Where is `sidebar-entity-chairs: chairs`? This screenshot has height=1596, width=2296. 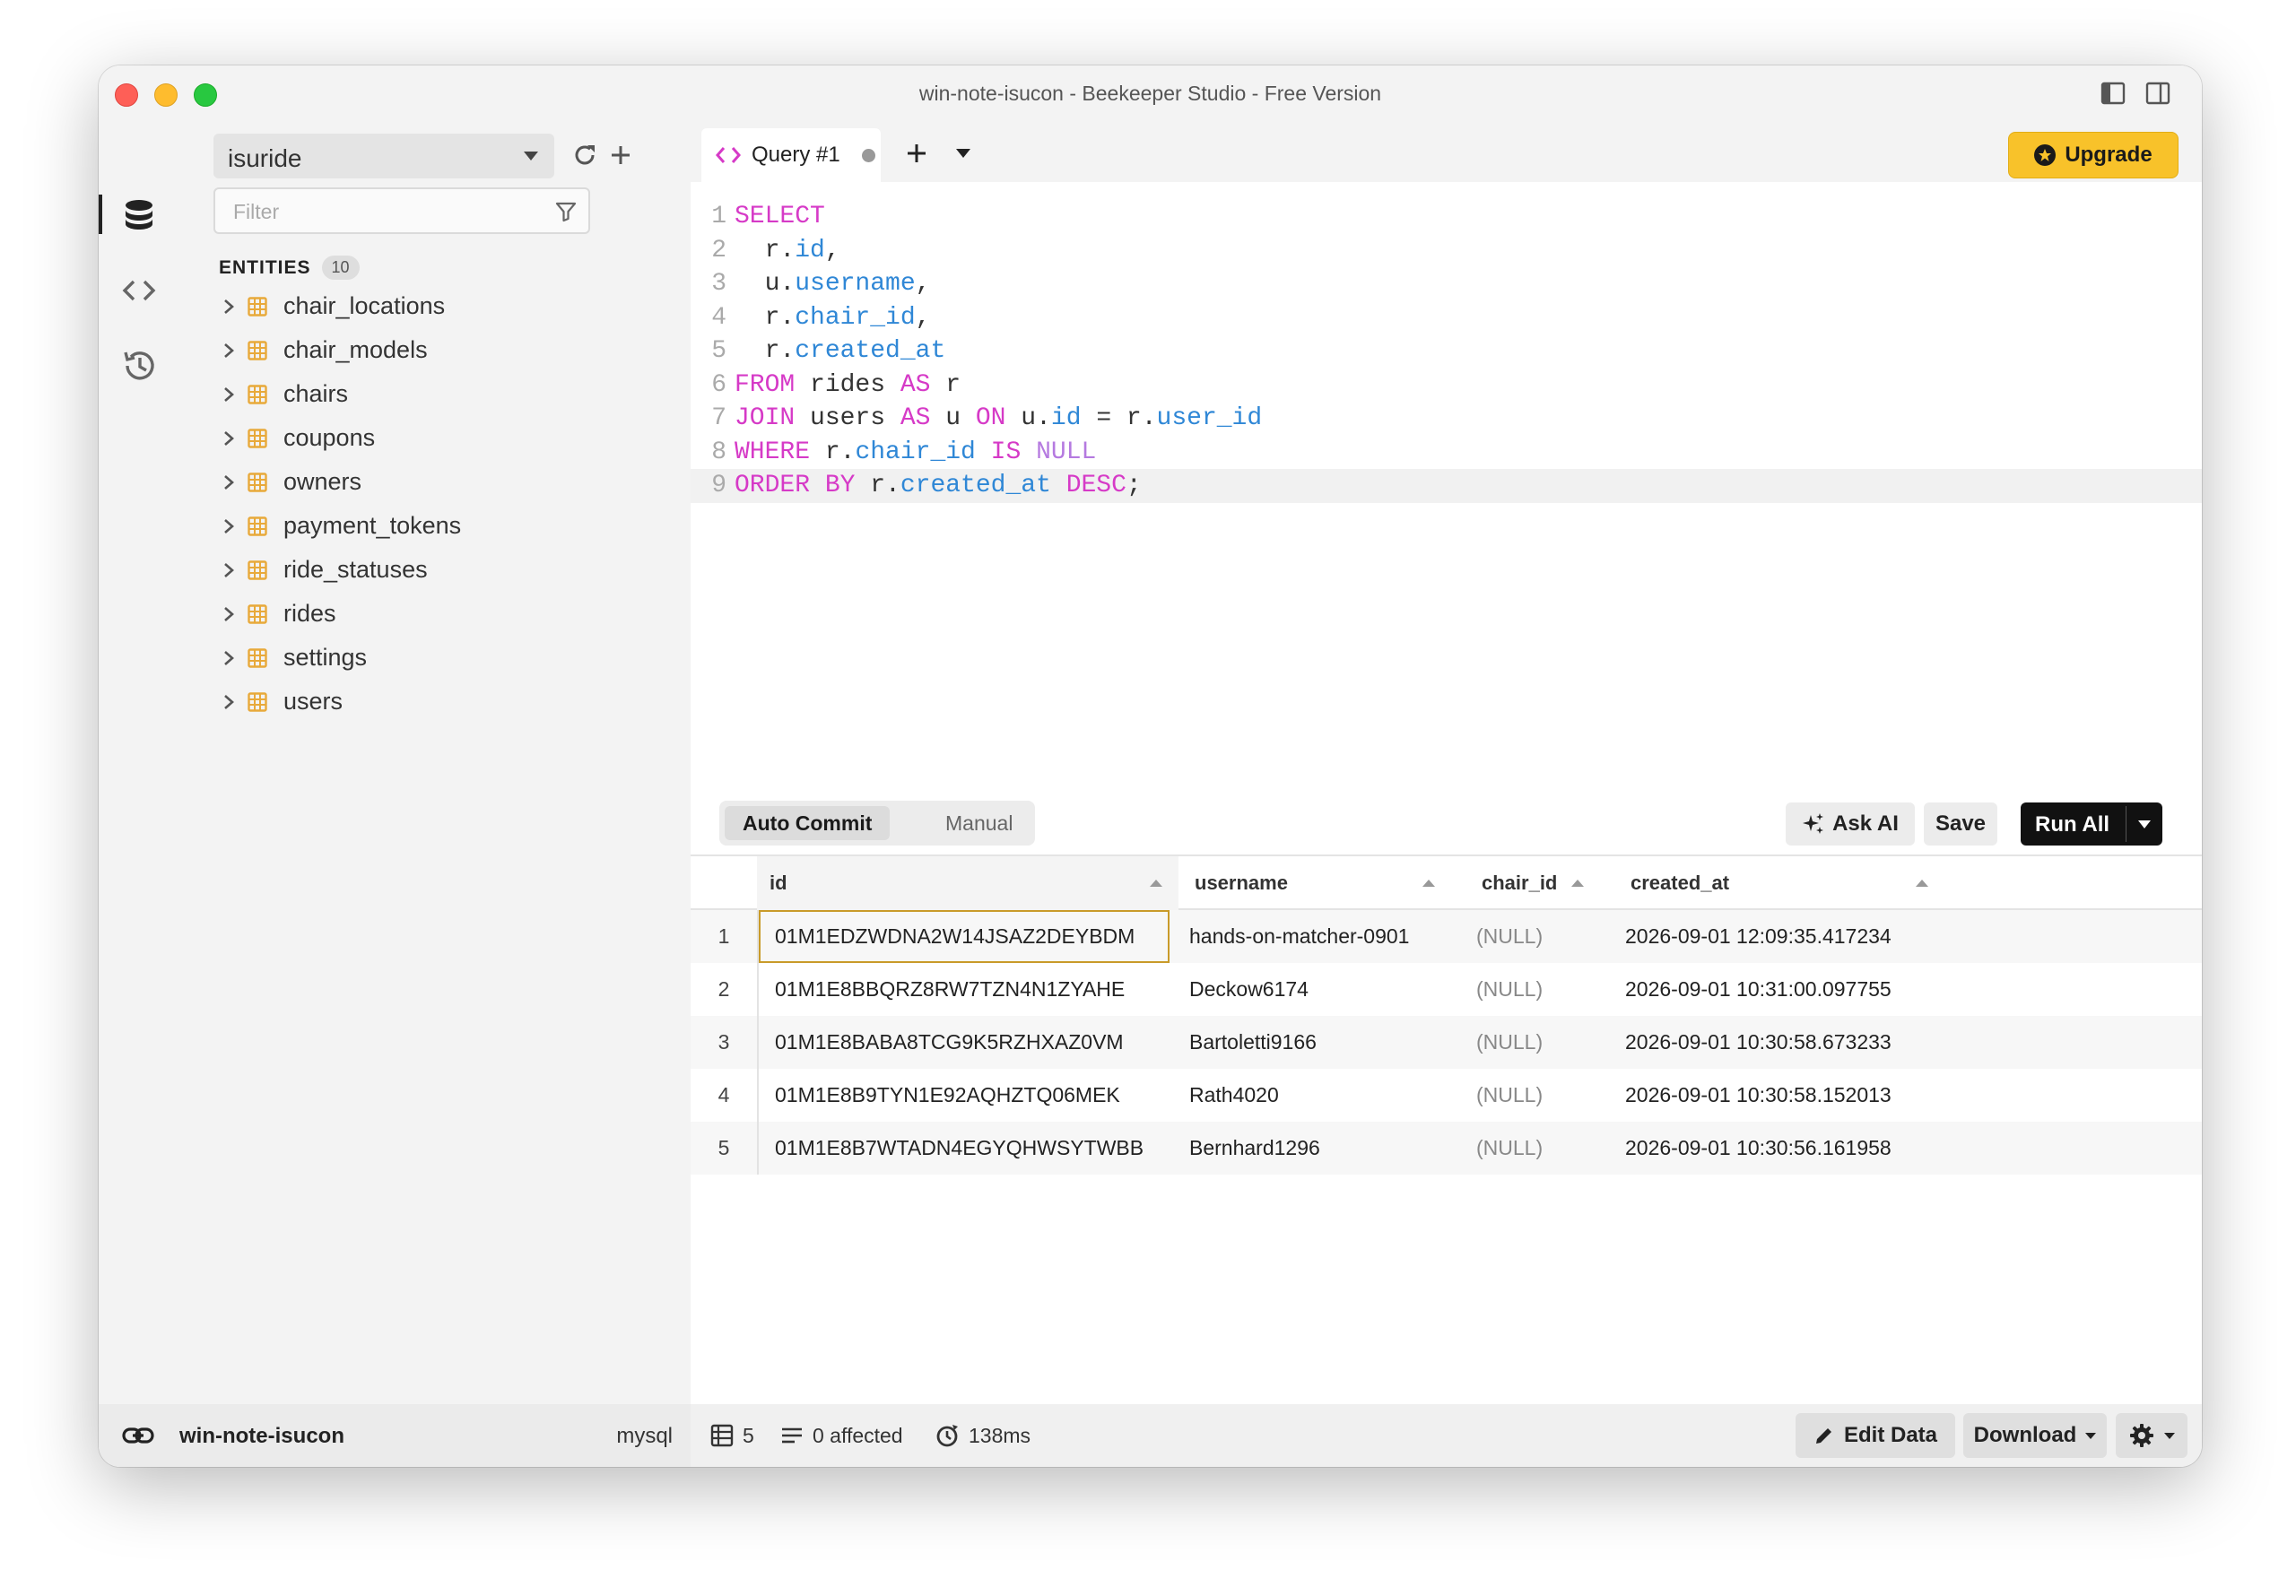 sidebar-entity-chairs: chairs is located at coordinates (394, 394).